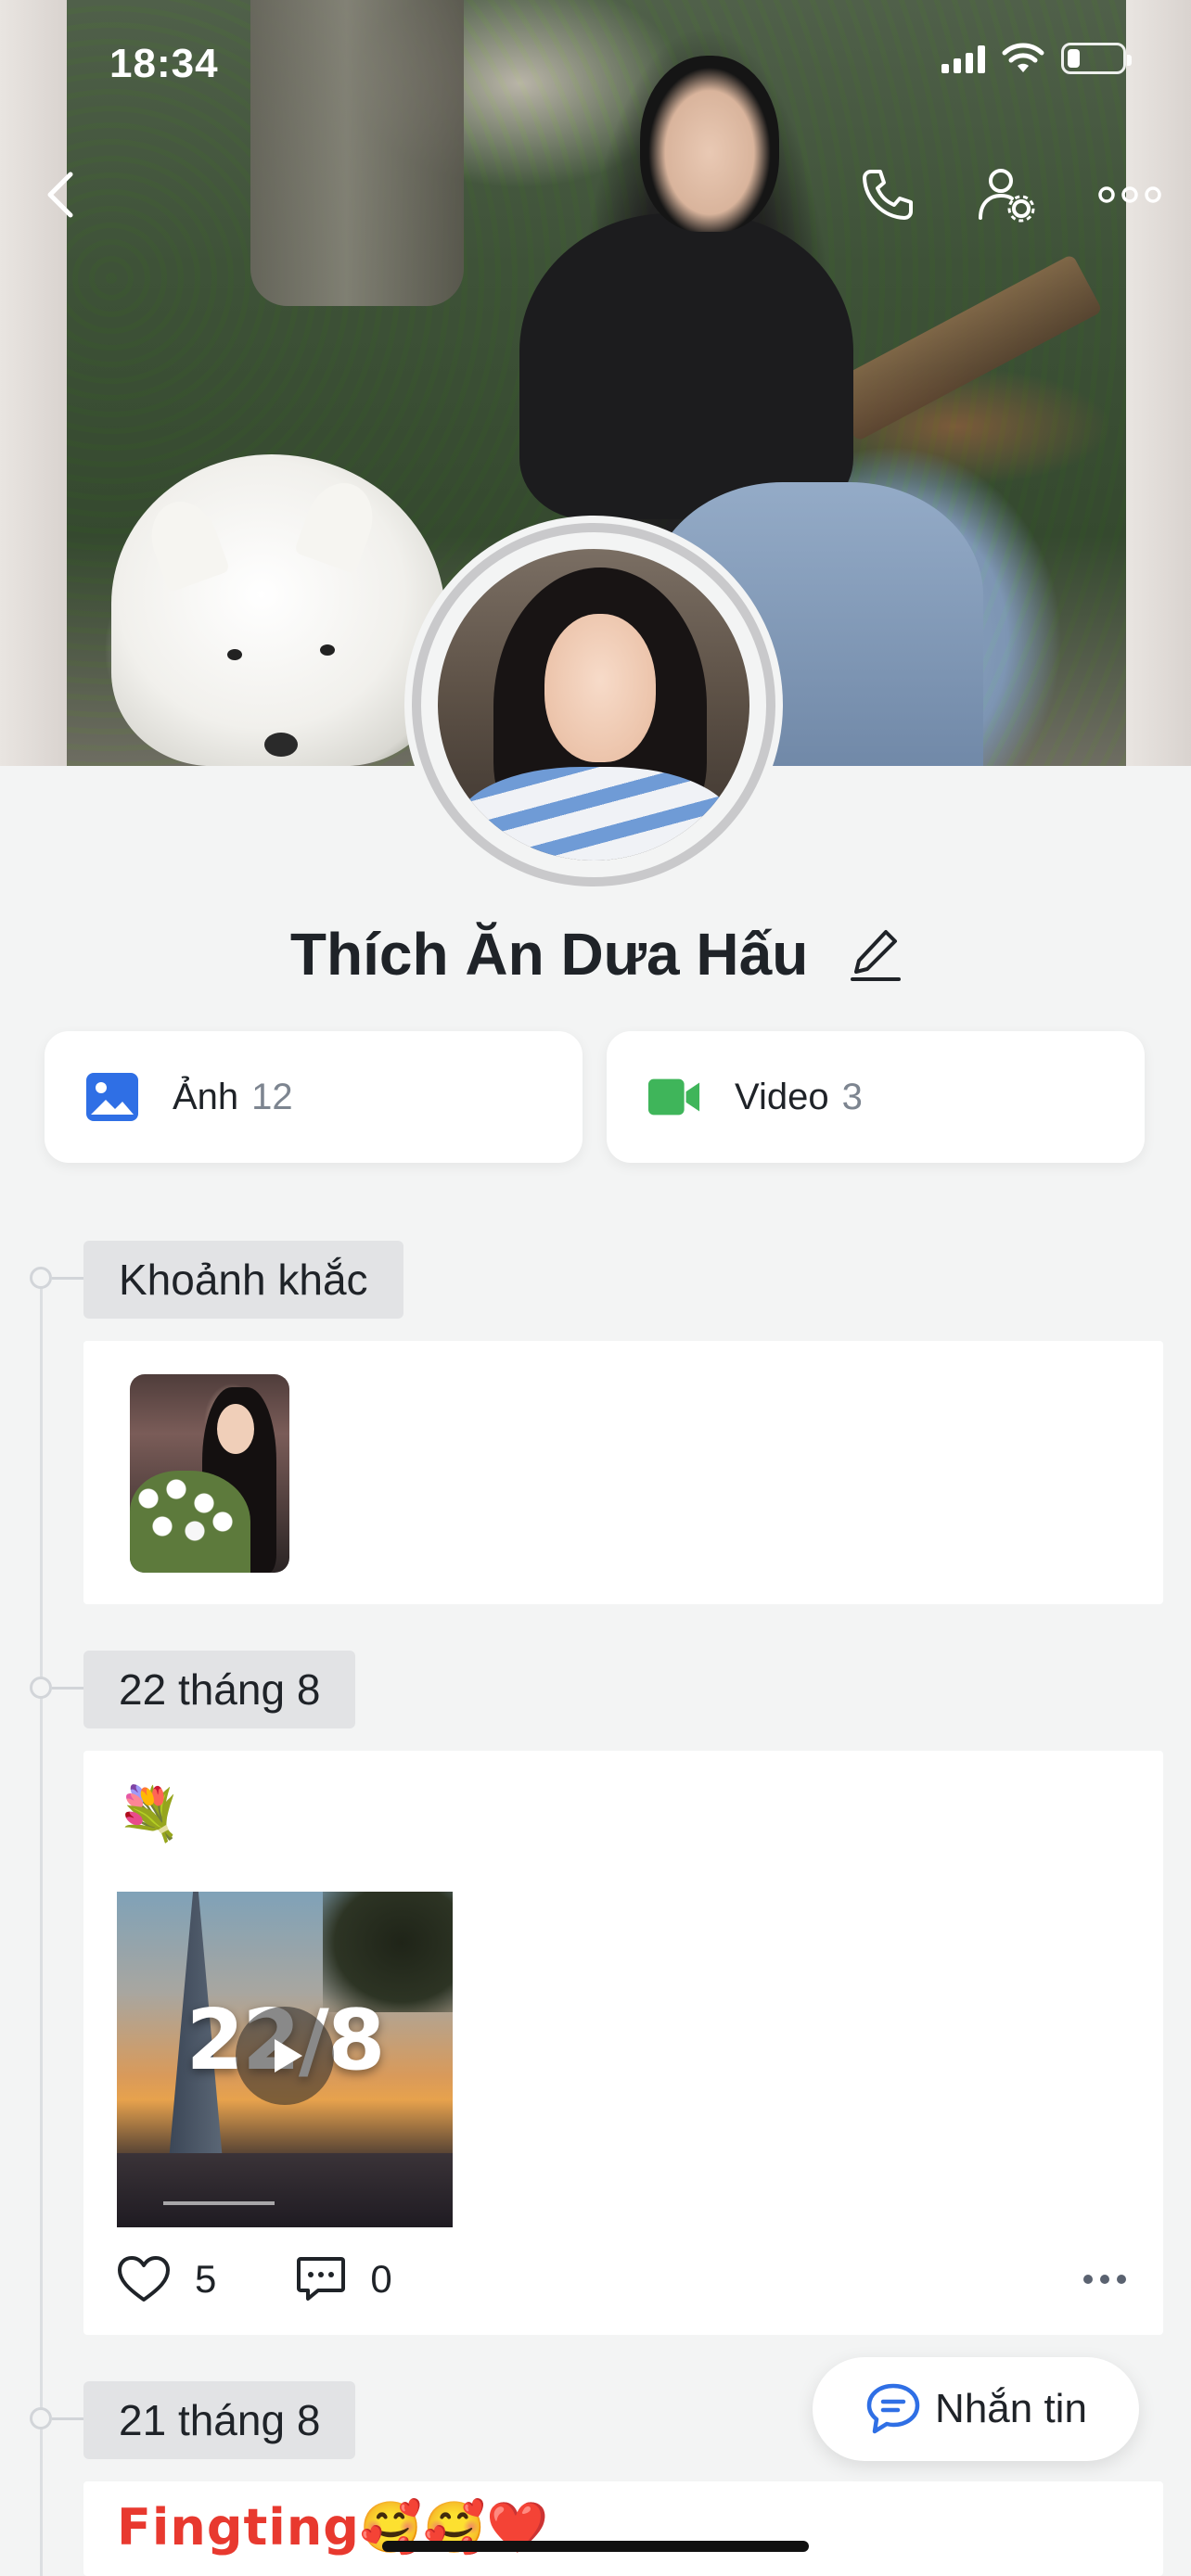 This screenshot has width=1191, height=2576. Describe the element at coordinates (623, 2528) in the screenshot. I see `post-card: Fingting🥰🥰❤️` at that location.